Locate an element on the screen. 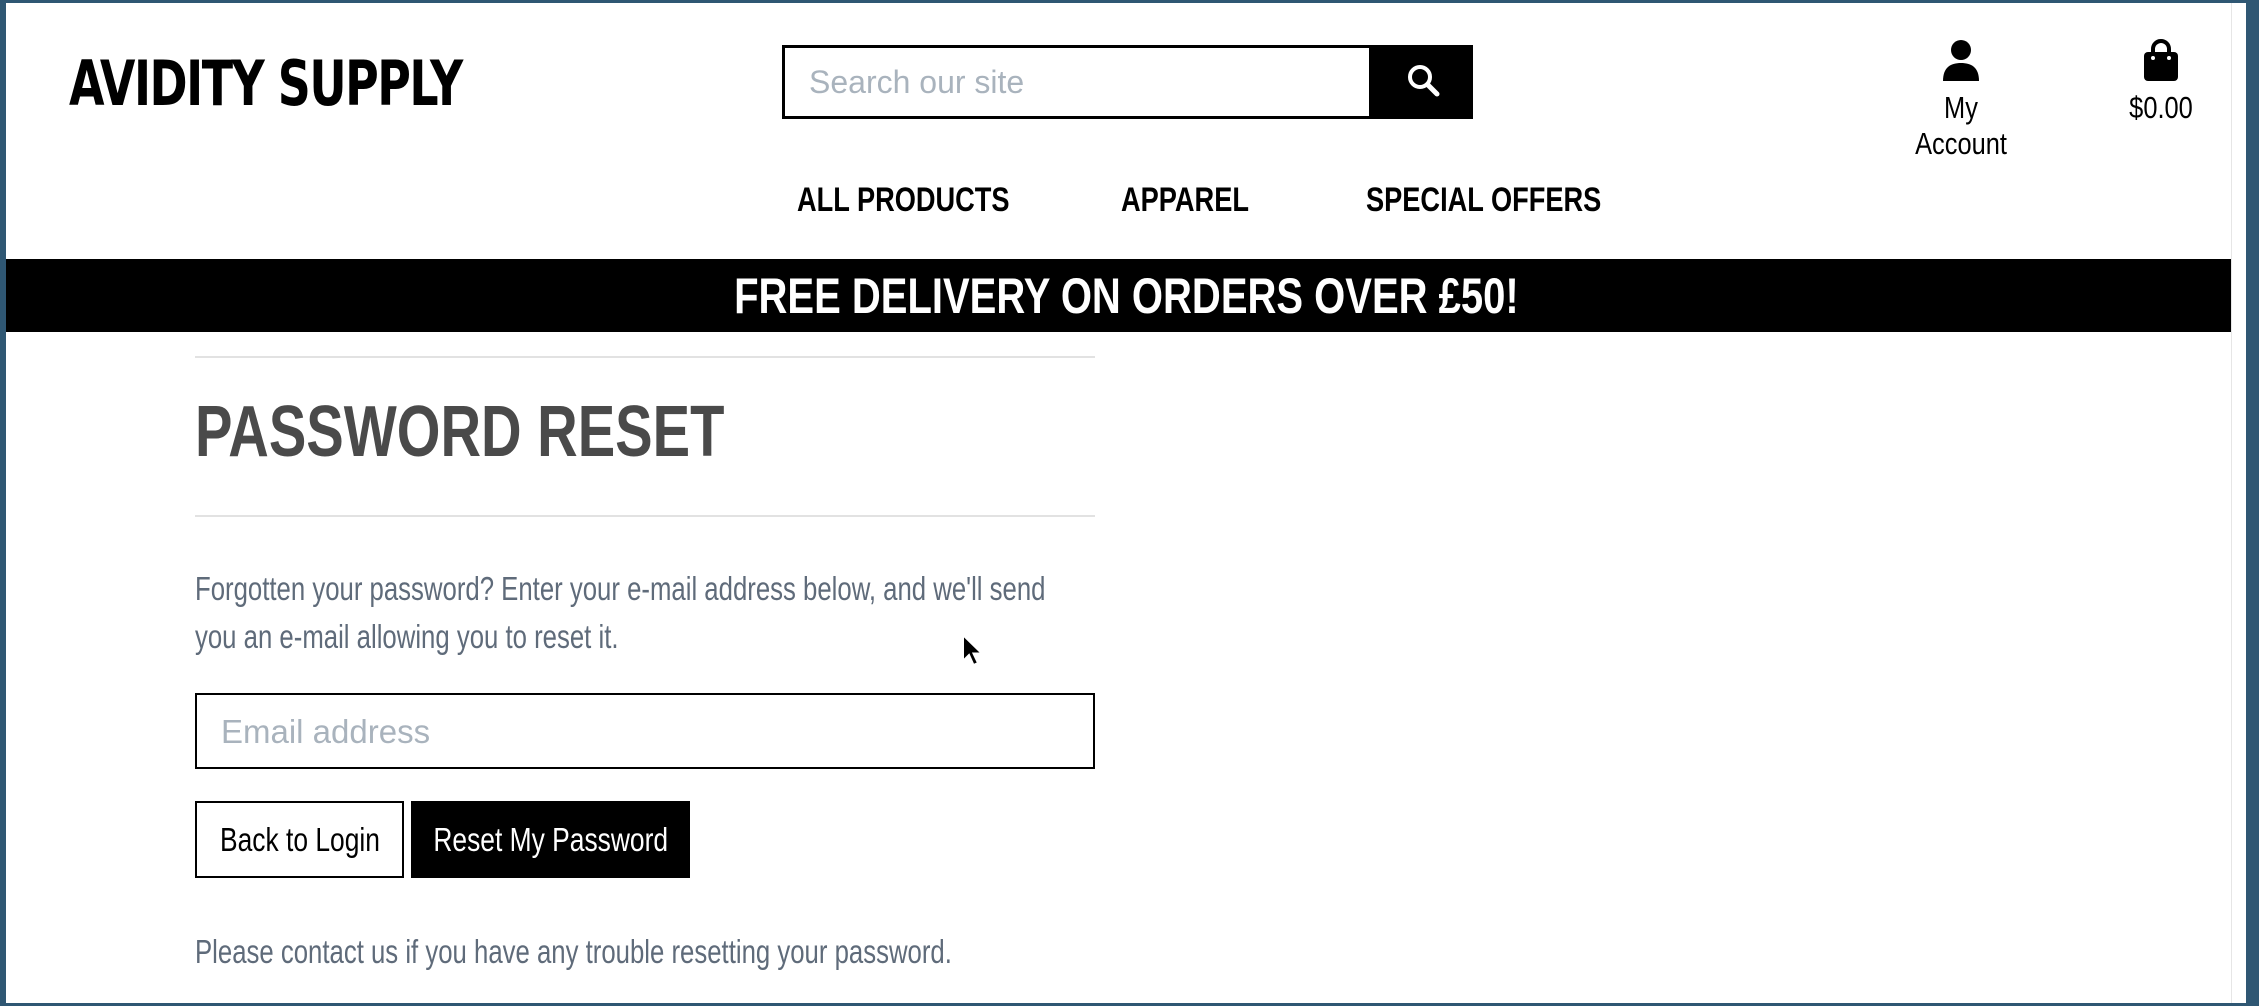 This screenshot has width=2259, height=1006. divider-top is located at coordinates (645, 357).